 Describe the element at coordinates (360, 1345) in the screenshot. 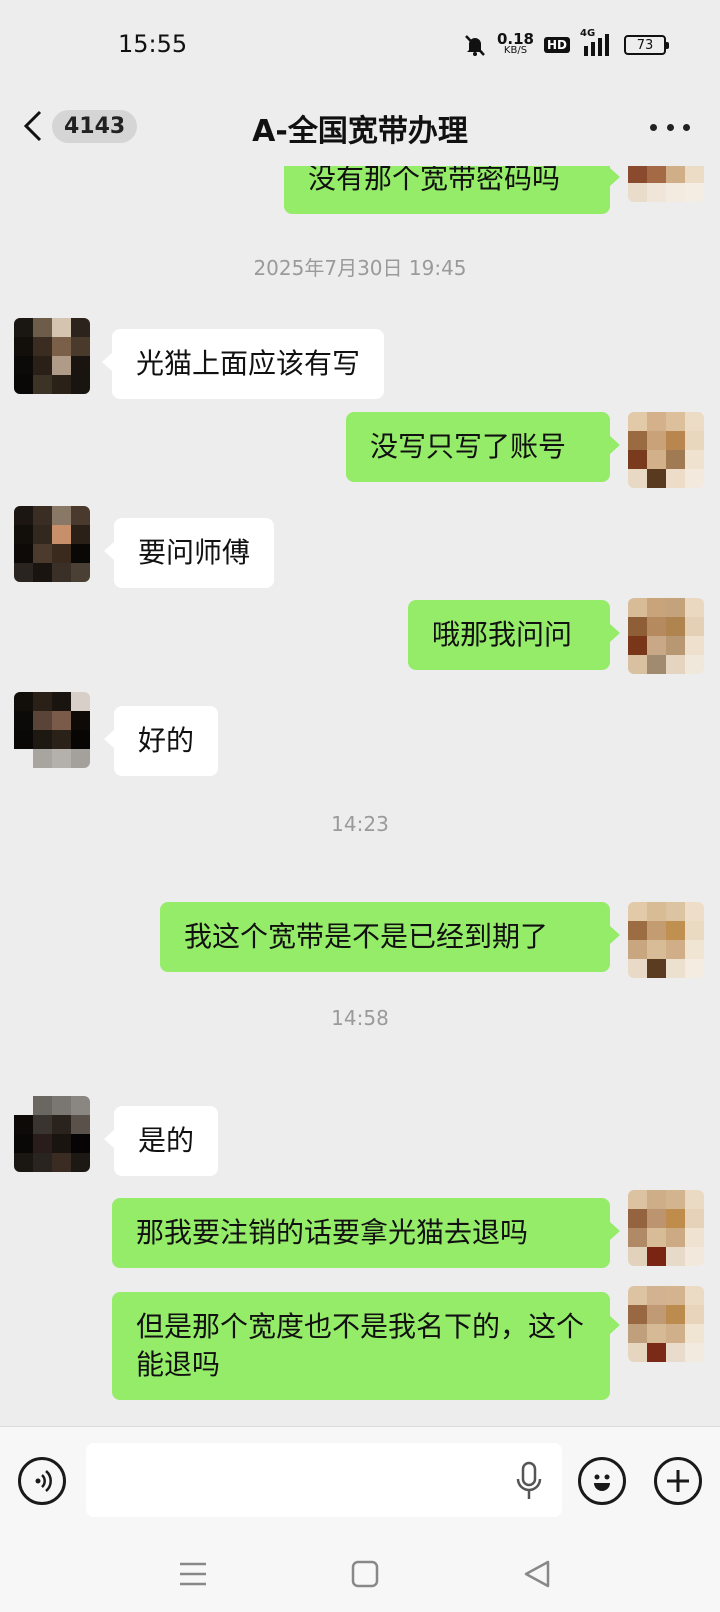

I see `message-text: 但是那个宽度也不是我名下的，这个能退吗` at that location.